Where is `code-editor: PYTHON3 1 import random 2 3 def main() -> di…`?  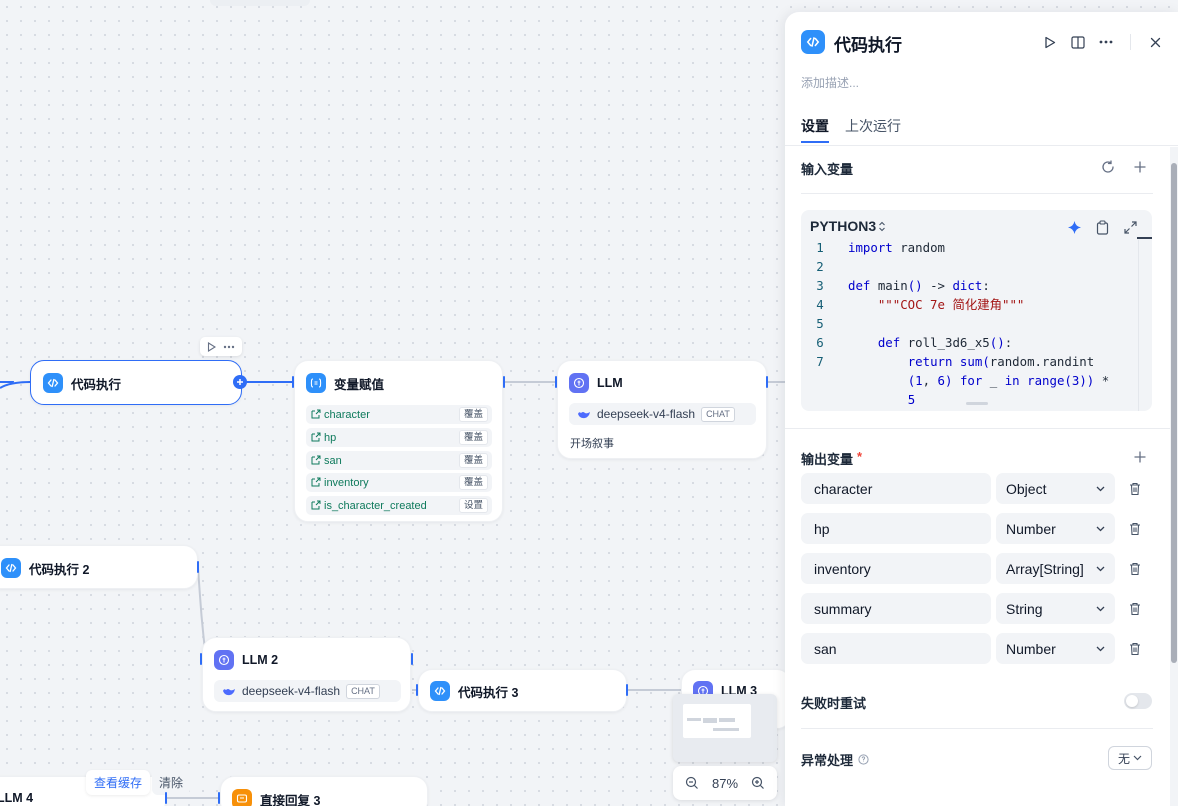 code-editor: PYTHON3 1 import random 2 3 def main() -> di… is located at coordinates (976, 310).